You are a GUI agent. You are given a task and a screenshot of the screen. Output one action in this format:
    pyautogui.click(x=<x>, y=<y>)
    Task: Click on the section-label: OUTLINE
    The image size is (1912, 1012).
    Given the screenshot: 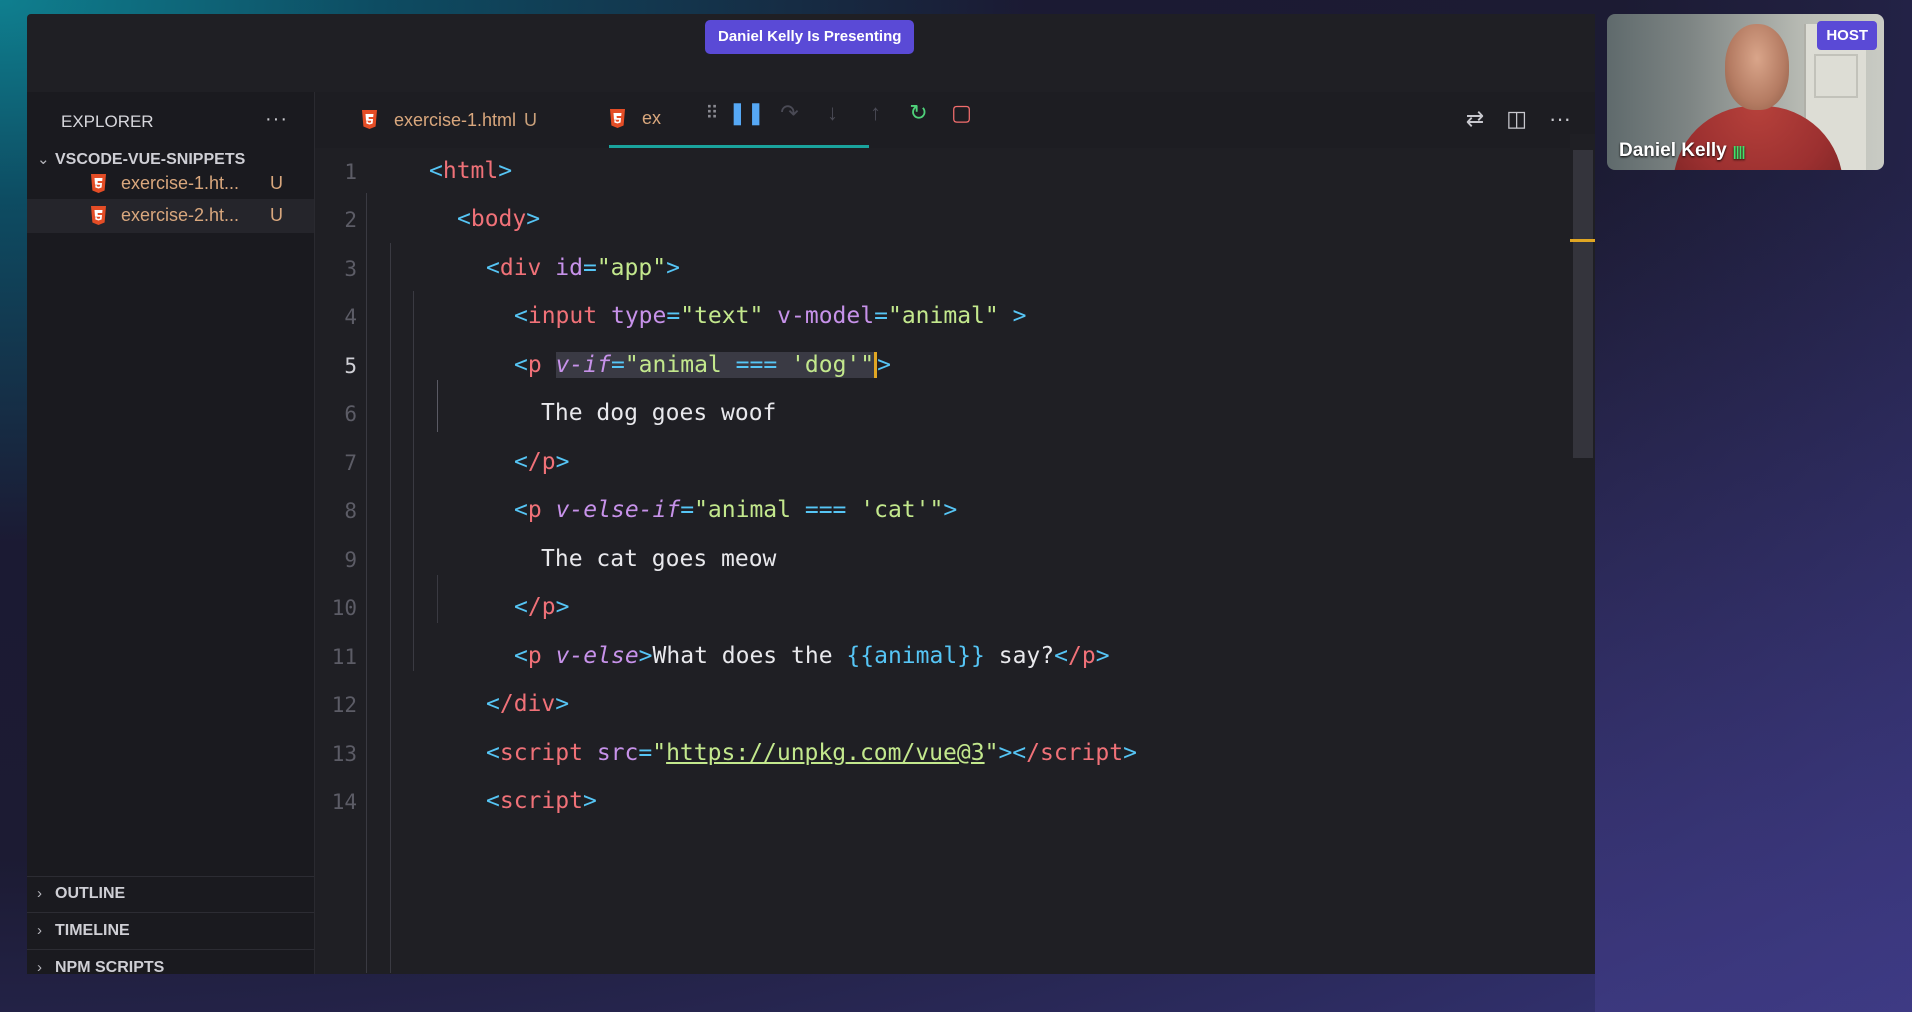 What is the action you would take?
    pyautogui.click(x=90, y=893)
    